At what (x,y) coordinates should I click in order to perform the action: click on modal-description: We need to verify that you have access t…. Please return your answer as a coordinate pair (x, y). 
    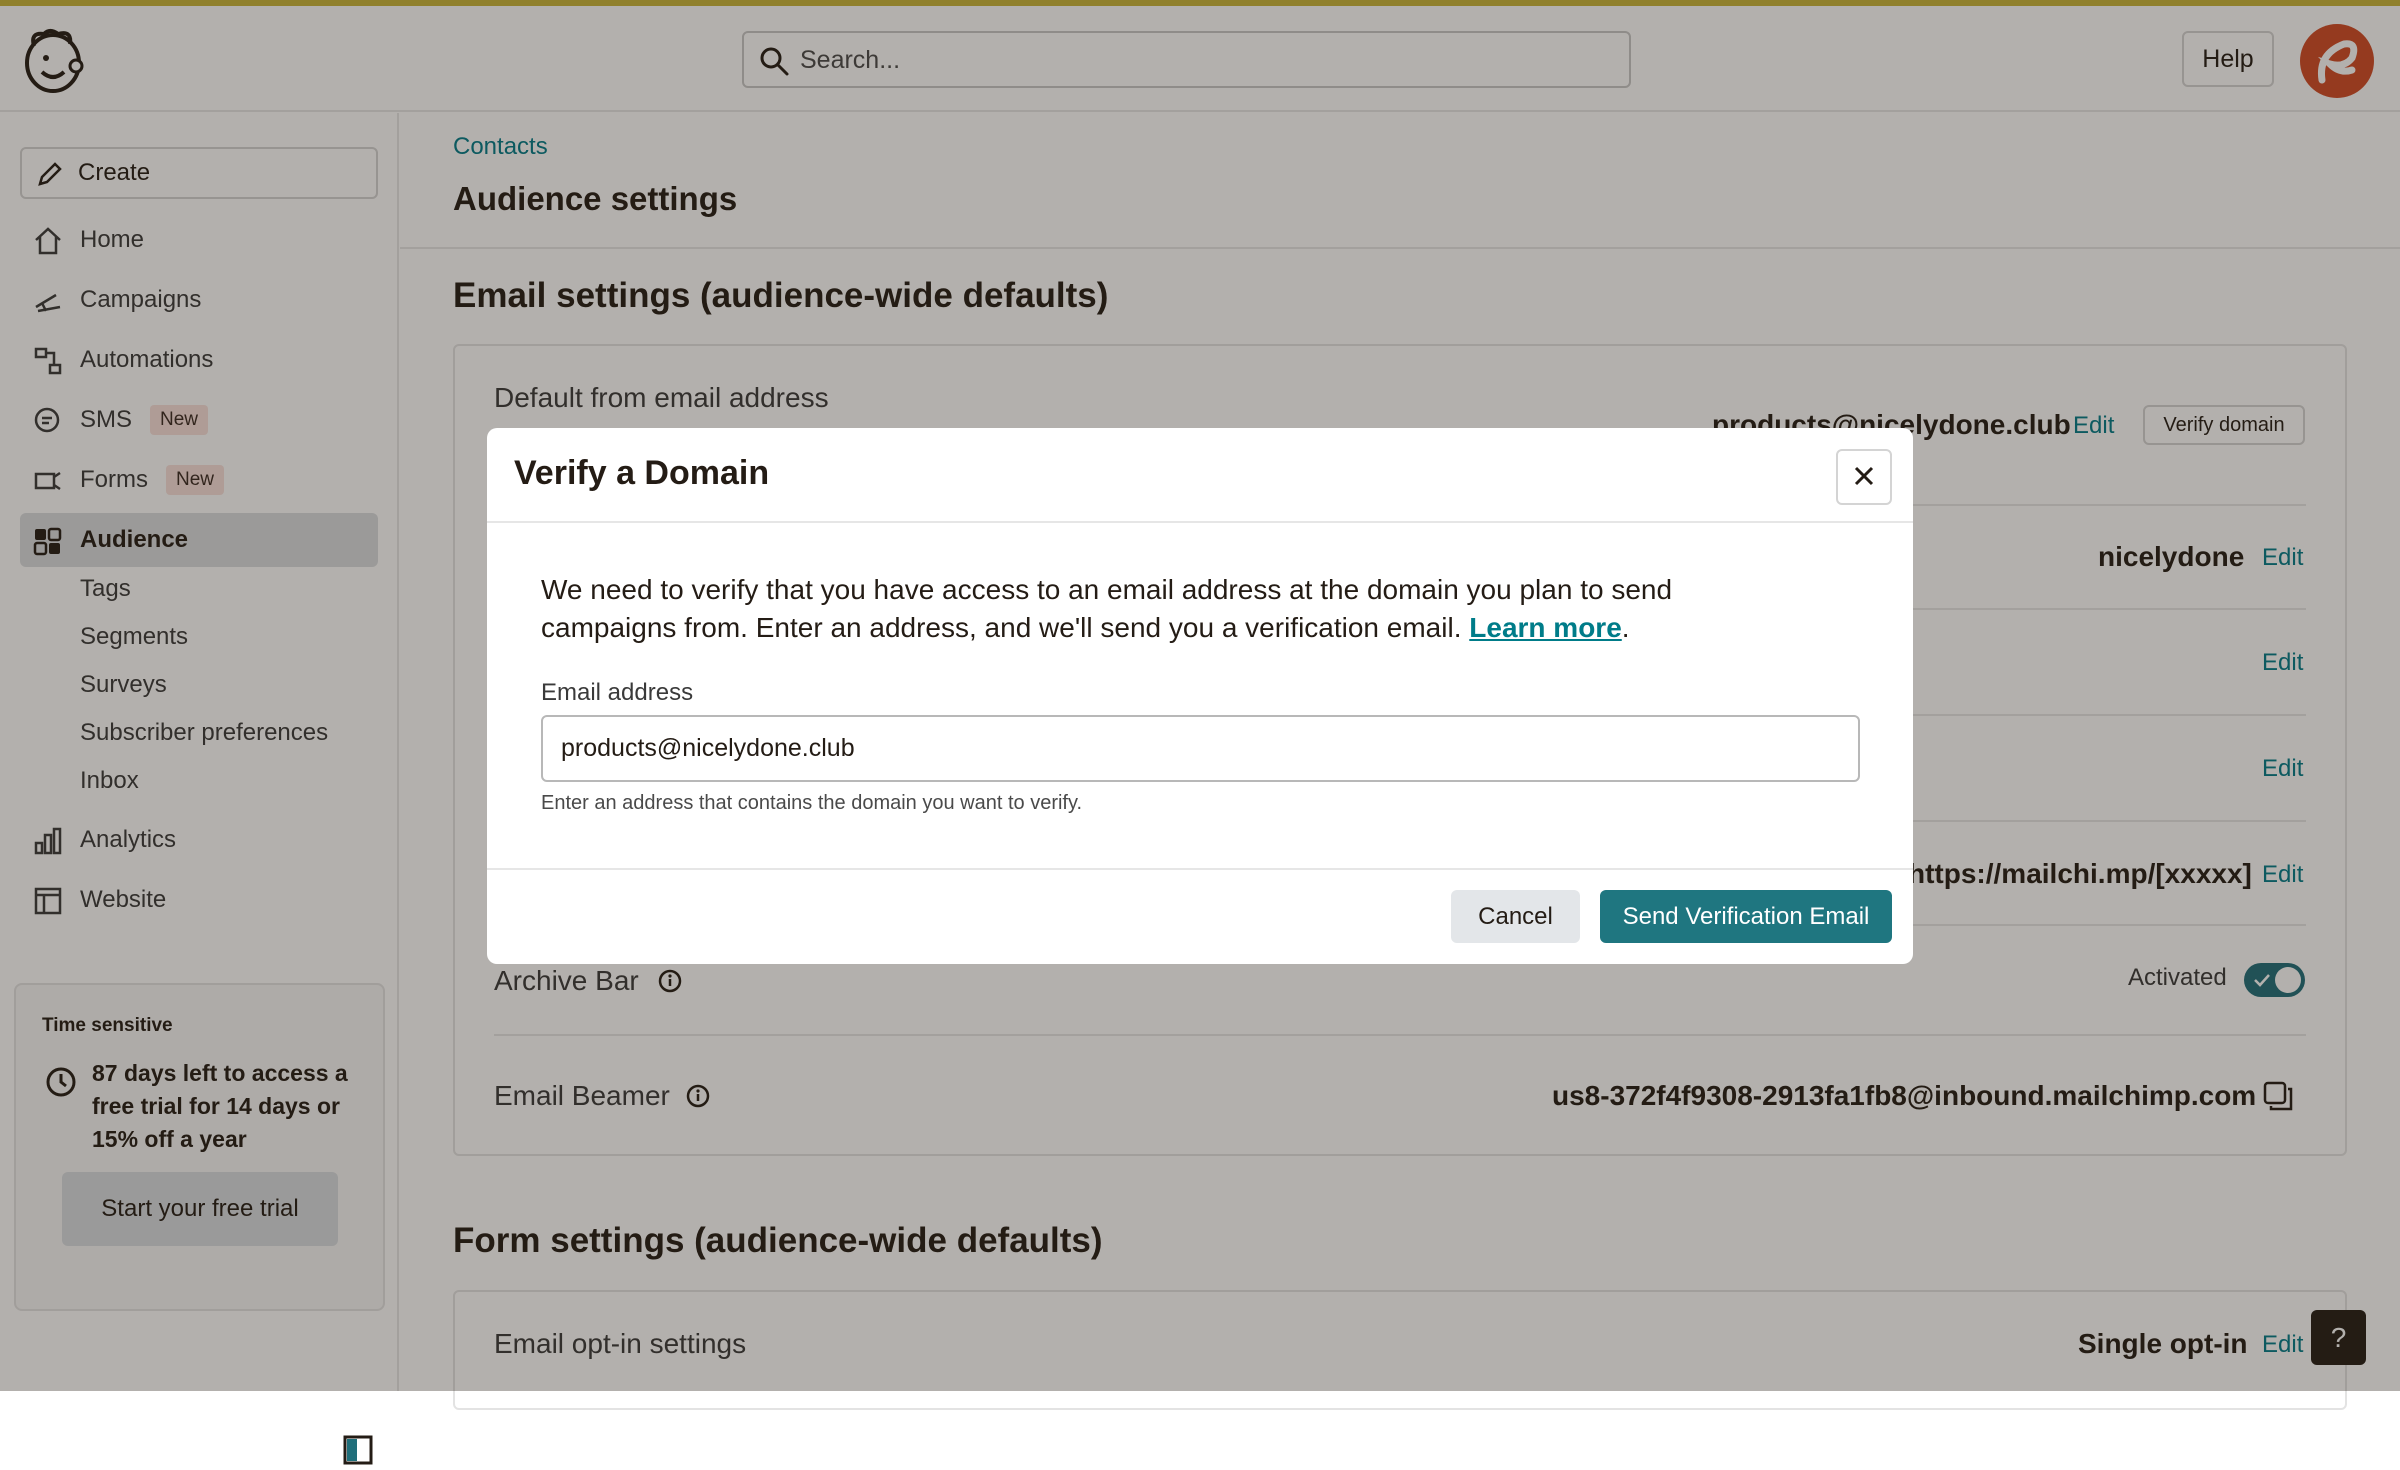
    Looking at the image, I should click on (1107, 608).